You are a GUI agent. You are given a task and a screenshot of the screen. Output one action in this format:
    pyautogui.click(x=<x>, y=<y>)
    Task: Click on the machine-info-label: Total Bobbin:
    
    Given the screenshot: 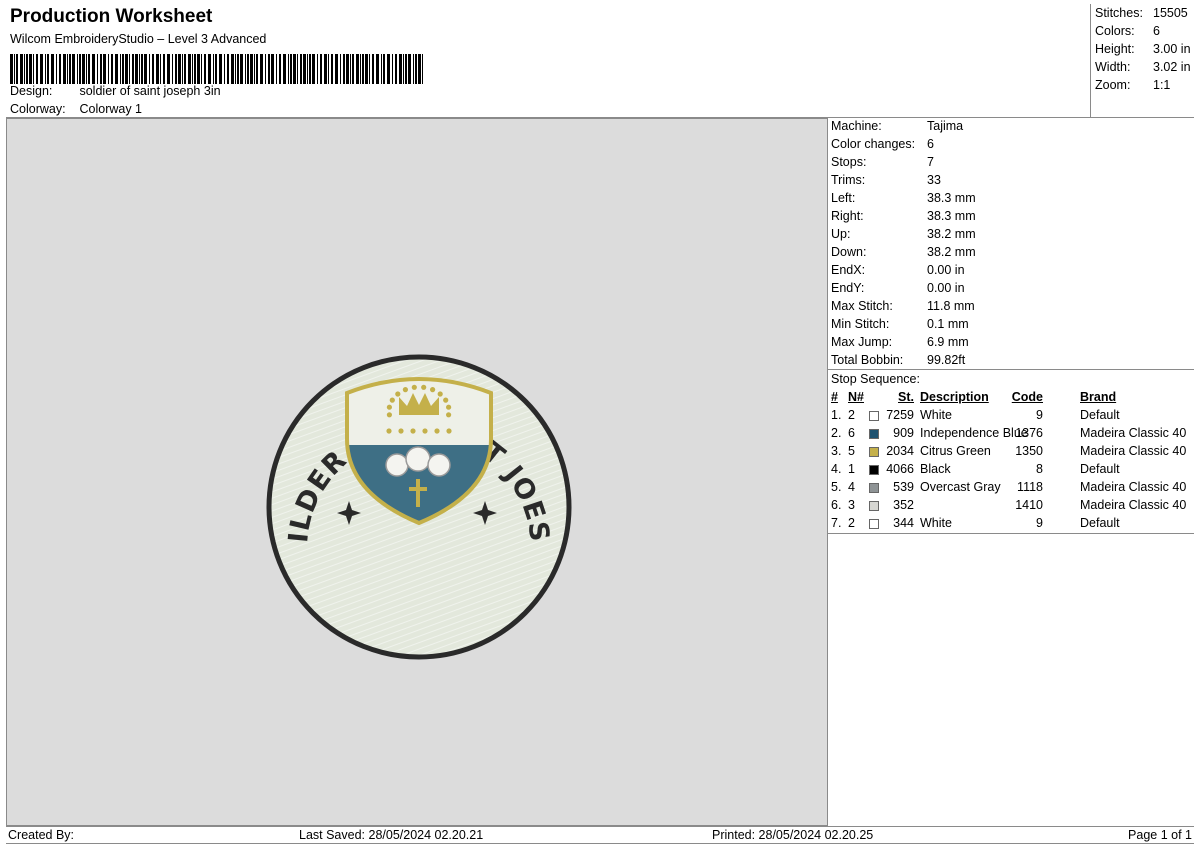 What is the action you would take?
    pyautogui.click(x=867, y=360)
    